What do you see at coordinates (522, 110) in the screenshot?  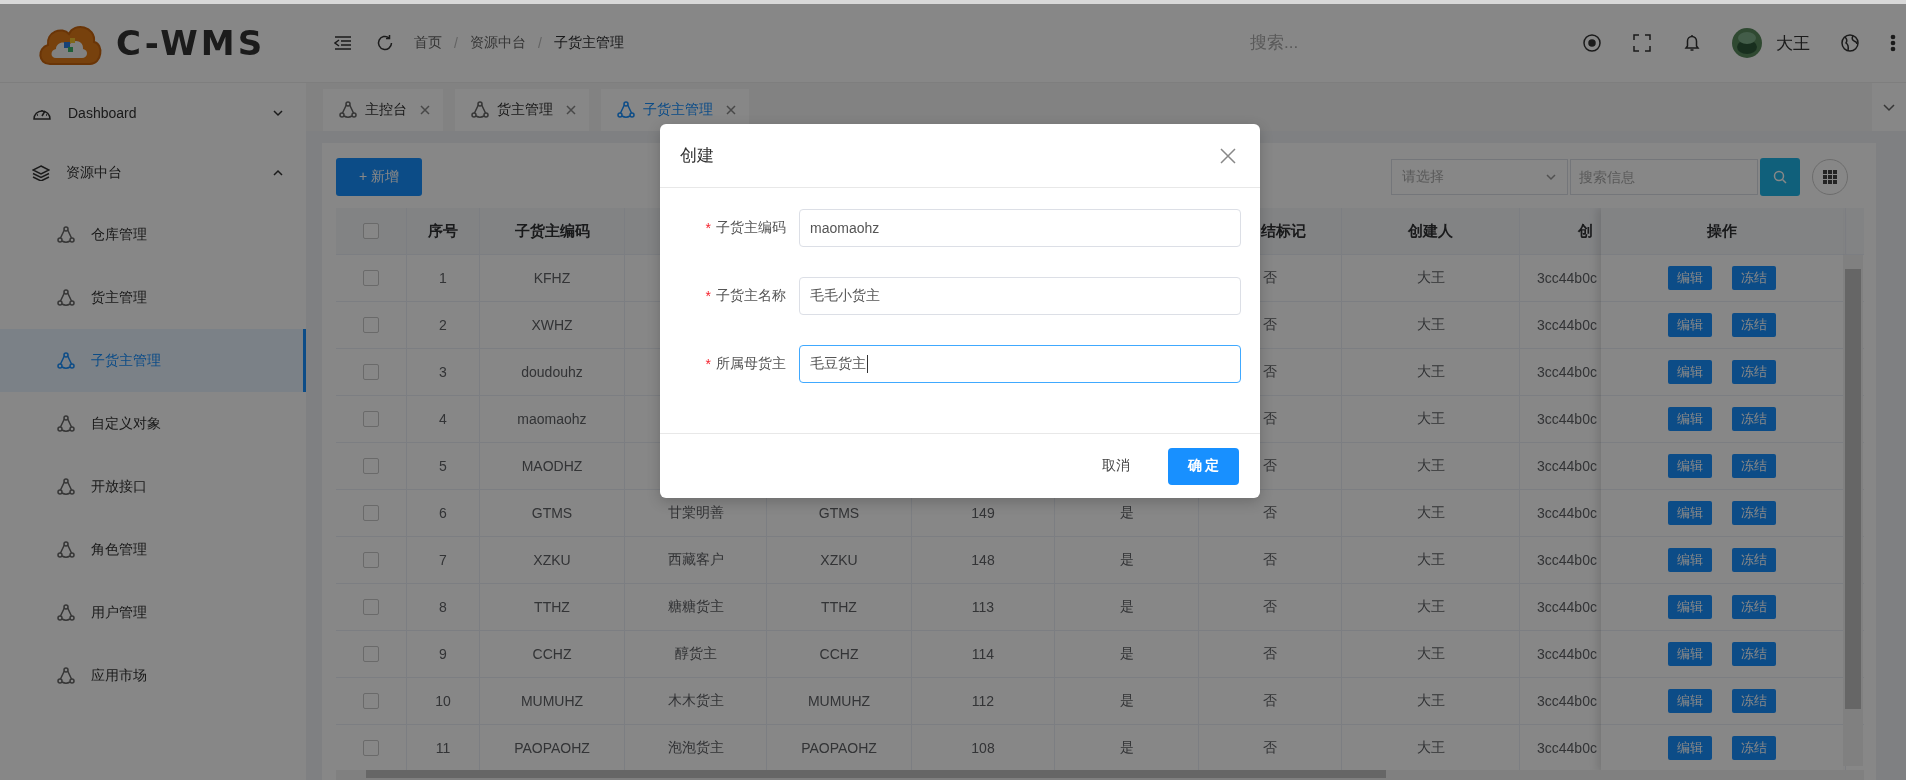 I see `tab: 货主管理` at bounding box center [522, 110].